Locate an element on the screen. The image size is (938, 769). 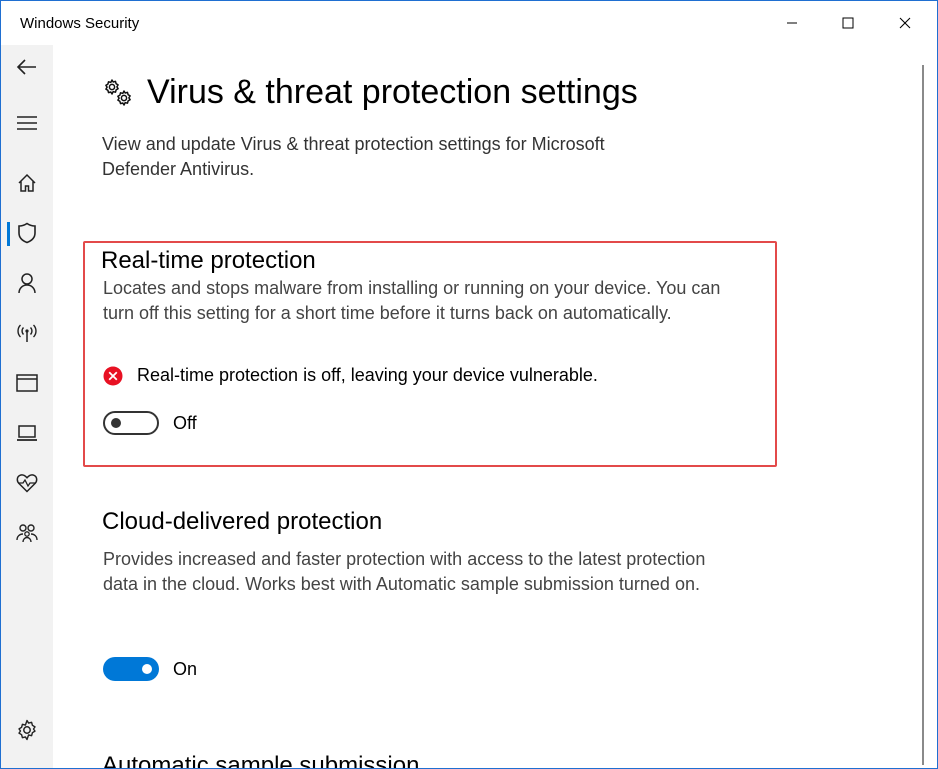
browser-window-icon is located at coordinates (27, 383).